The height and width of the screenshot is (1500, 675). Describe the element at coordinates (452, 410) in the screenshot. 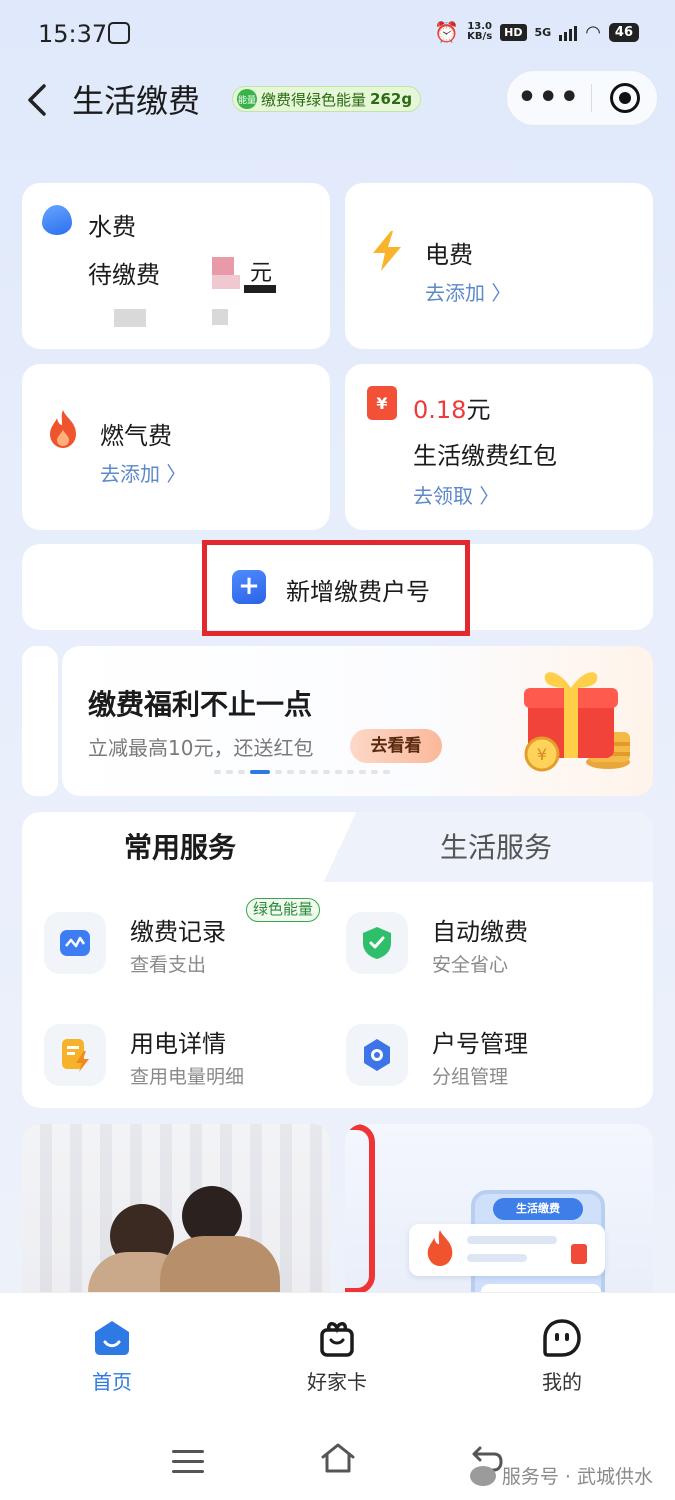

I see `redpacket-amount: 0.18元` at that location.